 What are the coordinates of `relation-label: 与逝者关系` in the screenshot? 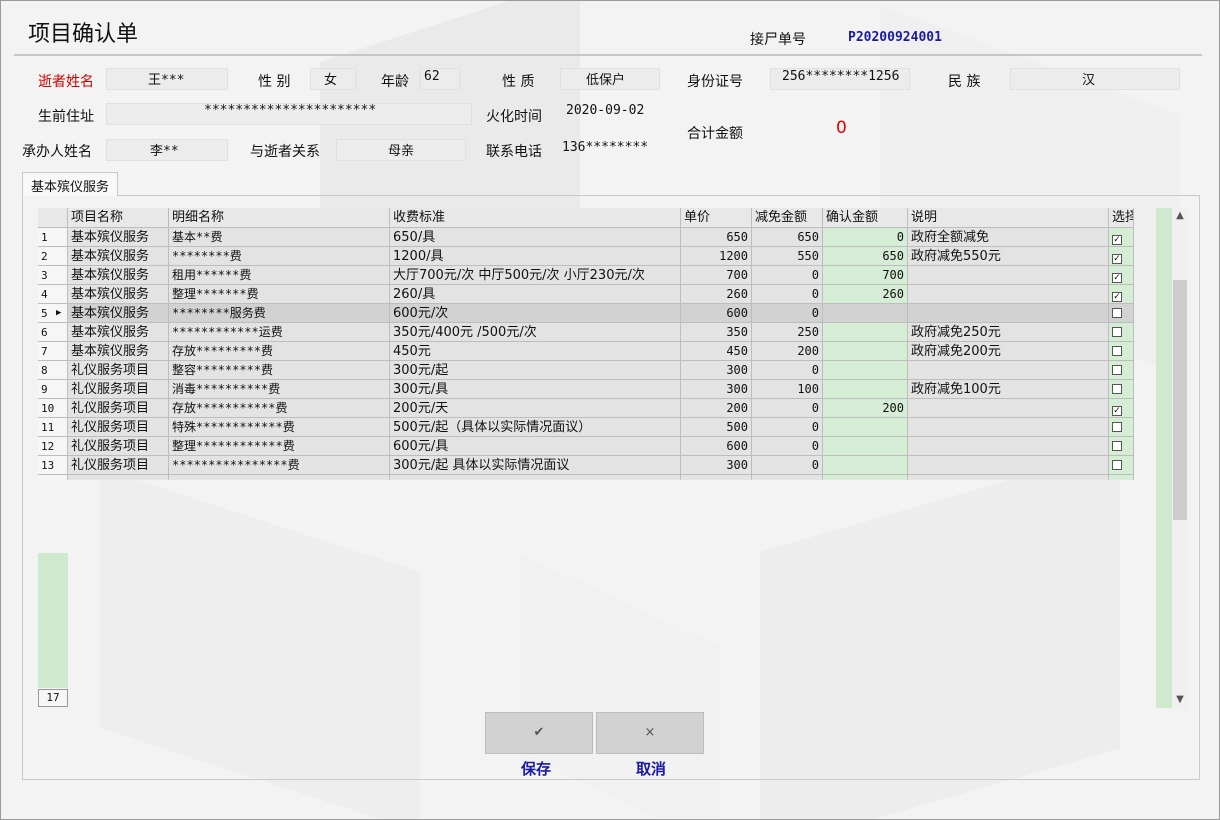 It's located at (285, 152).